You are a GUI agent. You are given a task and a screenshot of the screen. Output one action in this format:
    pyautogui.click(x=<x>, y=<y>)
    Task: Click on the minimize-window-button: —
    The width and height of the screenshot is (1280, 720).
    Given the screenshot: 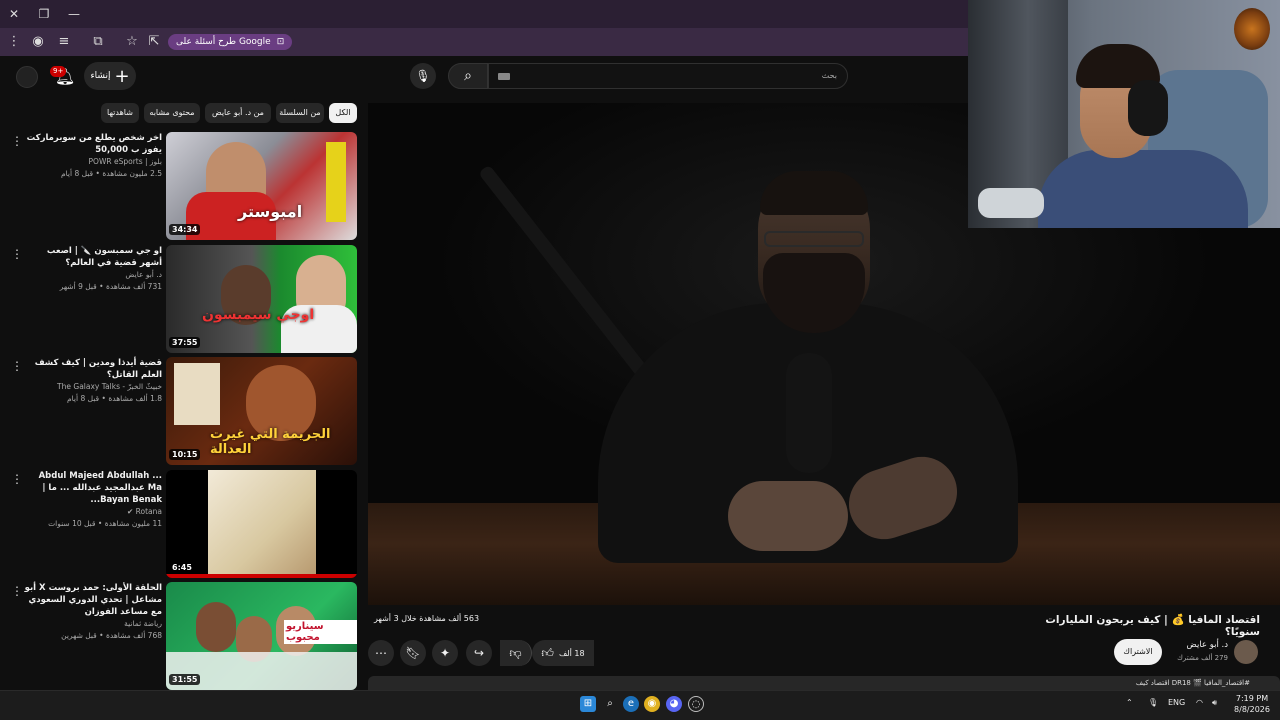 What is the action you would take?
    pyautogui.click(x=74, y=14)
    